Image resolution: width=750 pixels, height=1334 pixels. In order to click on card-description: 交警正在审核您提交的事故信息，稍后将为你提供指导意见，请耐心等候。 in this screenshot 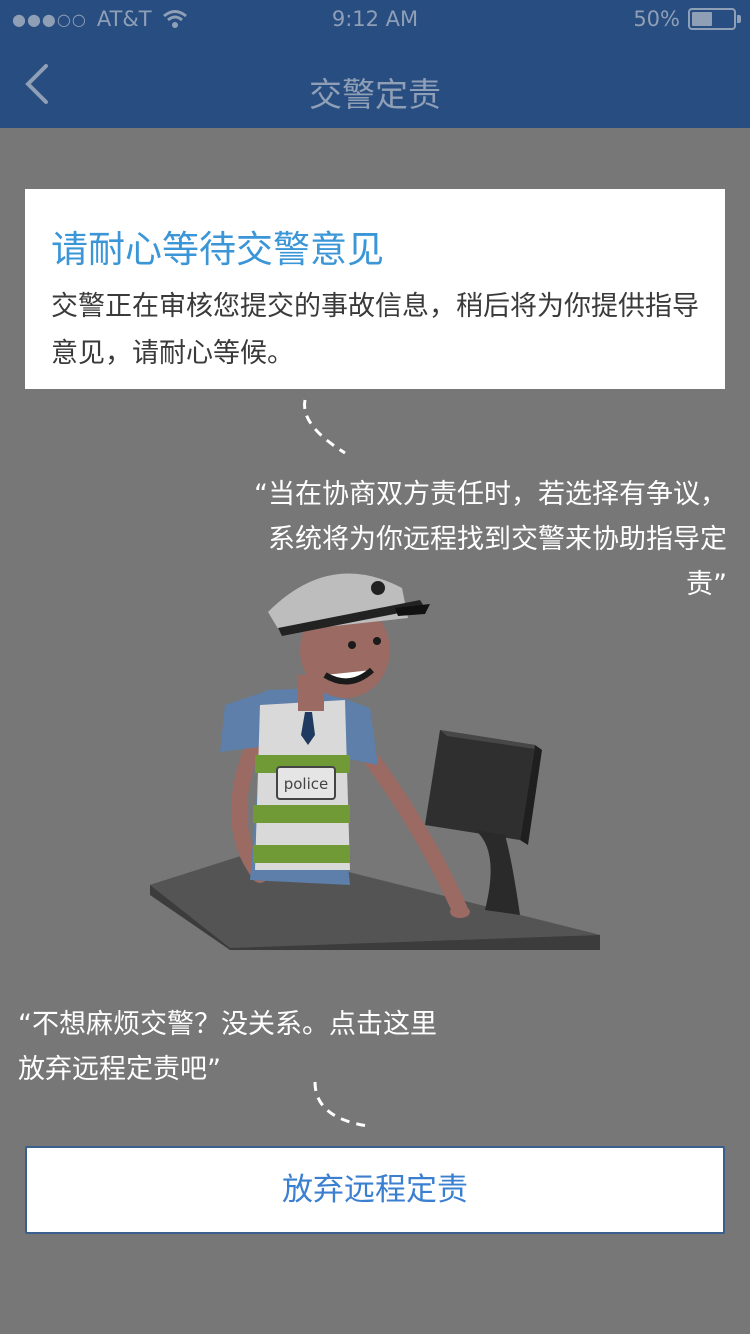, I will do `click(375, 330)`.